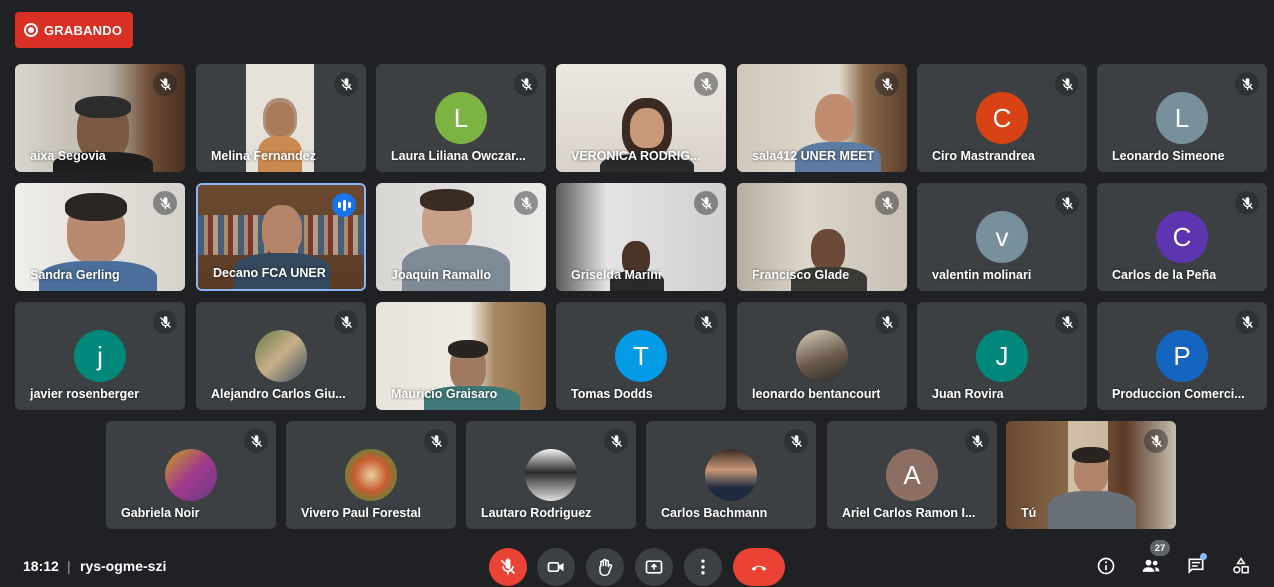 The width and height of the screenshot is (1274, 587). Describe the element at coordinates (759, 567) in the screenshot. I see `leave-call-button` at that location.